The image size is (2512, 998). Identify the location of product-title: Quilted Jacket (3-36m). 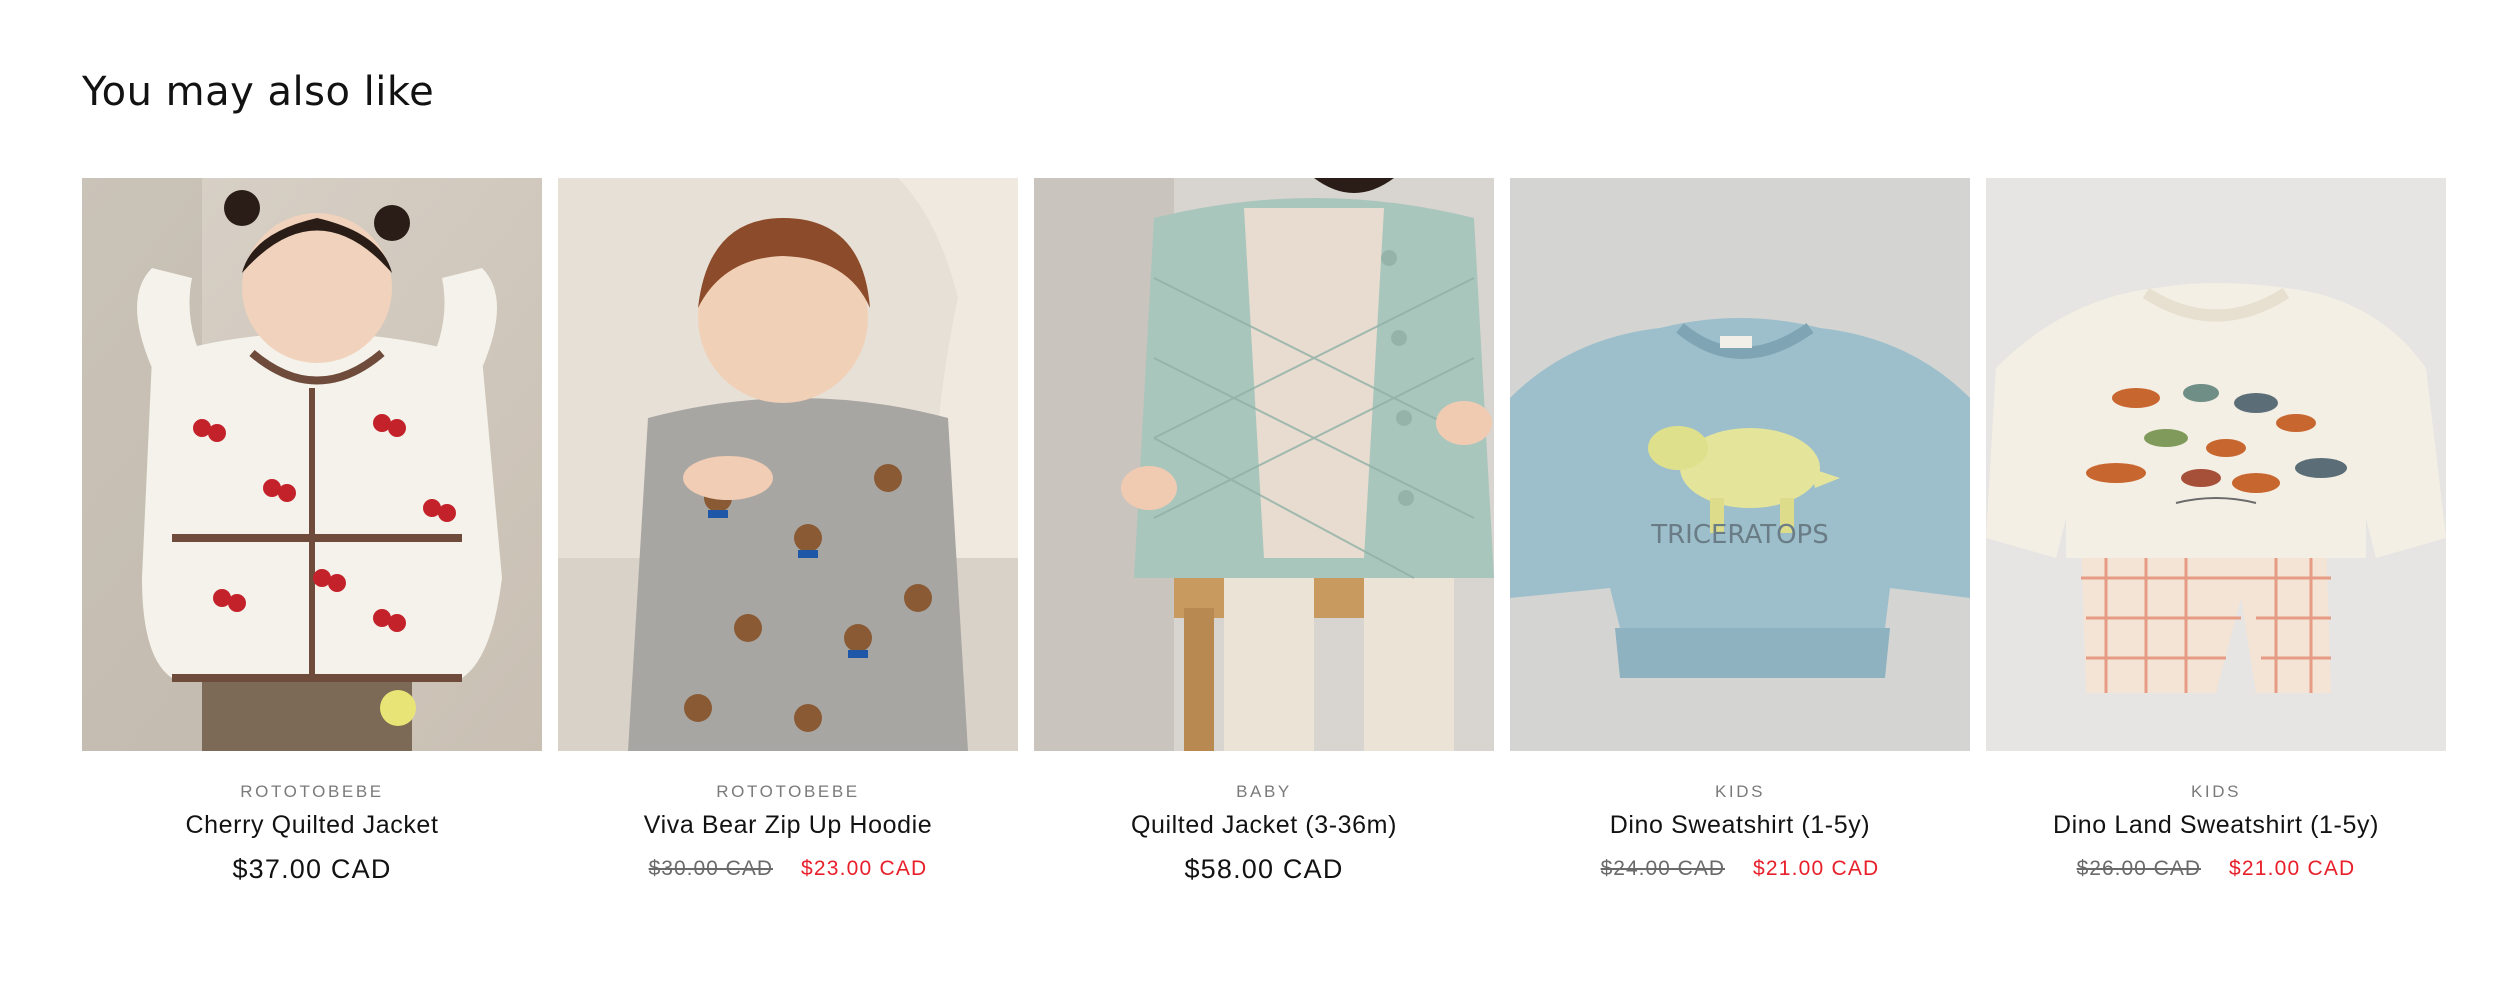
(1264, 825).